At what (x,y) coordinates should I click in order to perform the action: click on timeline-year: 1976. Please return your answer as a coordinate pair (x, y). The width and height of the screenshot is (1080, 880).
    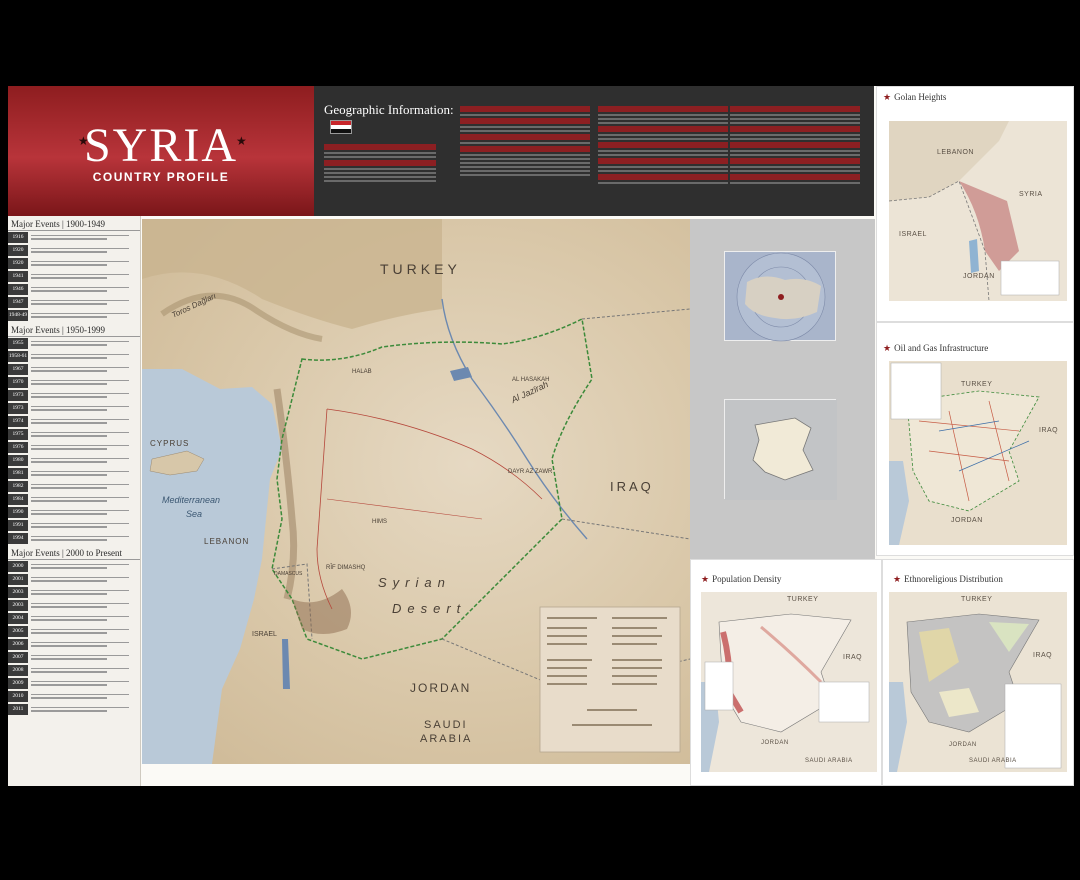
    Looking at the image, I should click on (18, 447).